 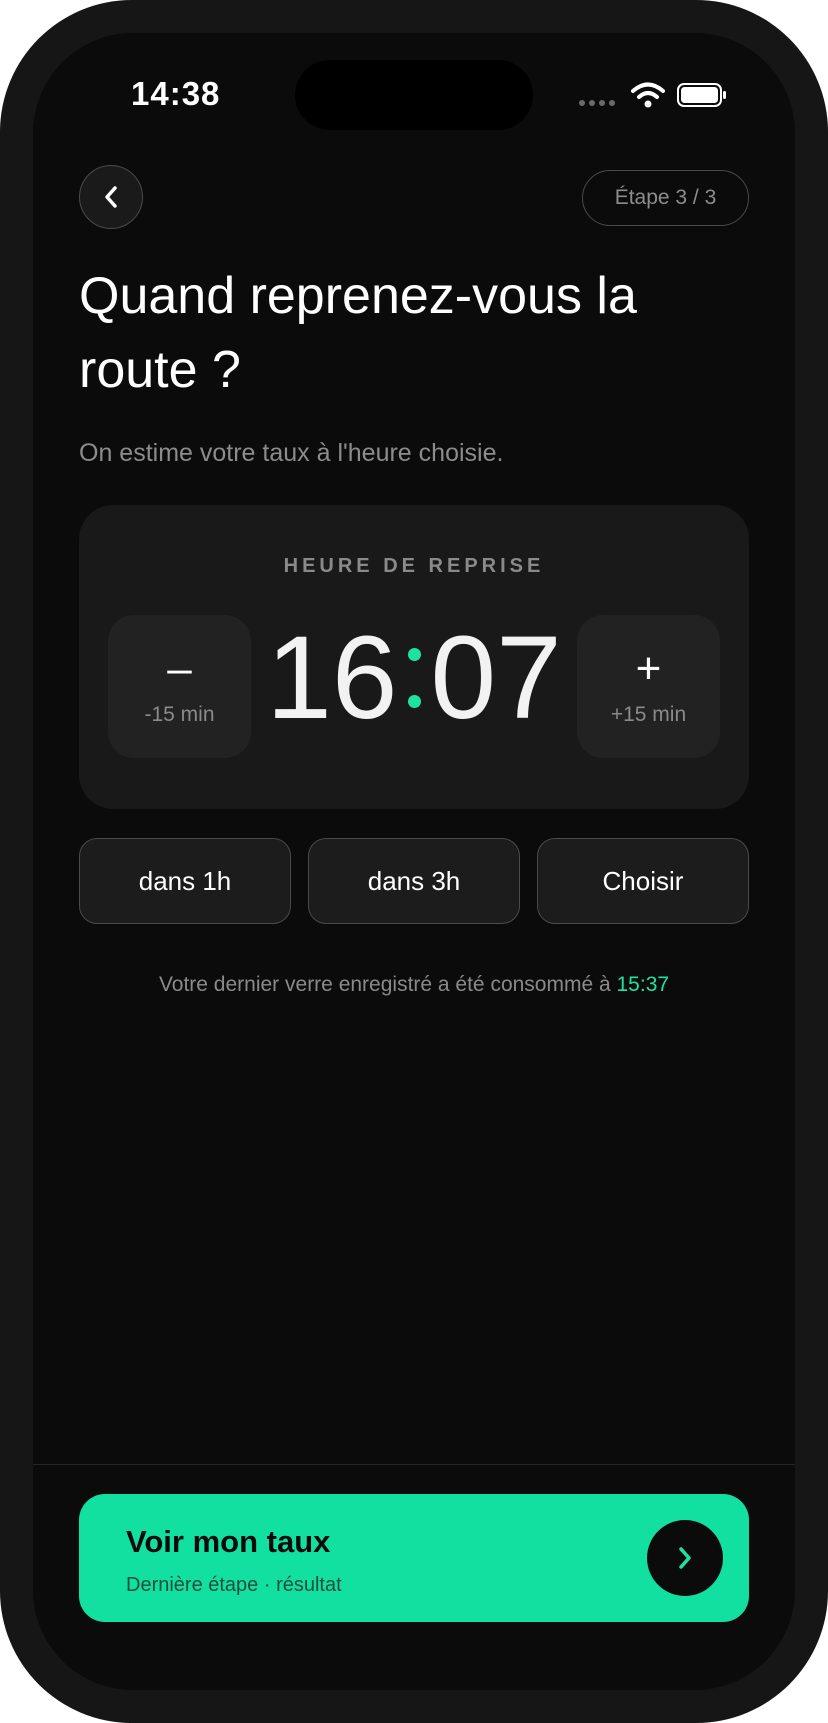 What do you see at coordinates (185, 881) in the screenshot?
I see `quick-option-1h: dans 1h` at bounding box center [185, 881].